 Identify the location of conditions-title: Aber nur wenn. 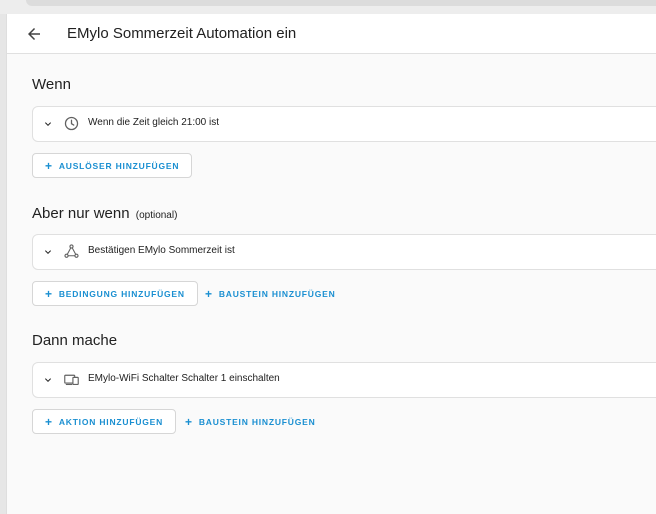
(81, 213).